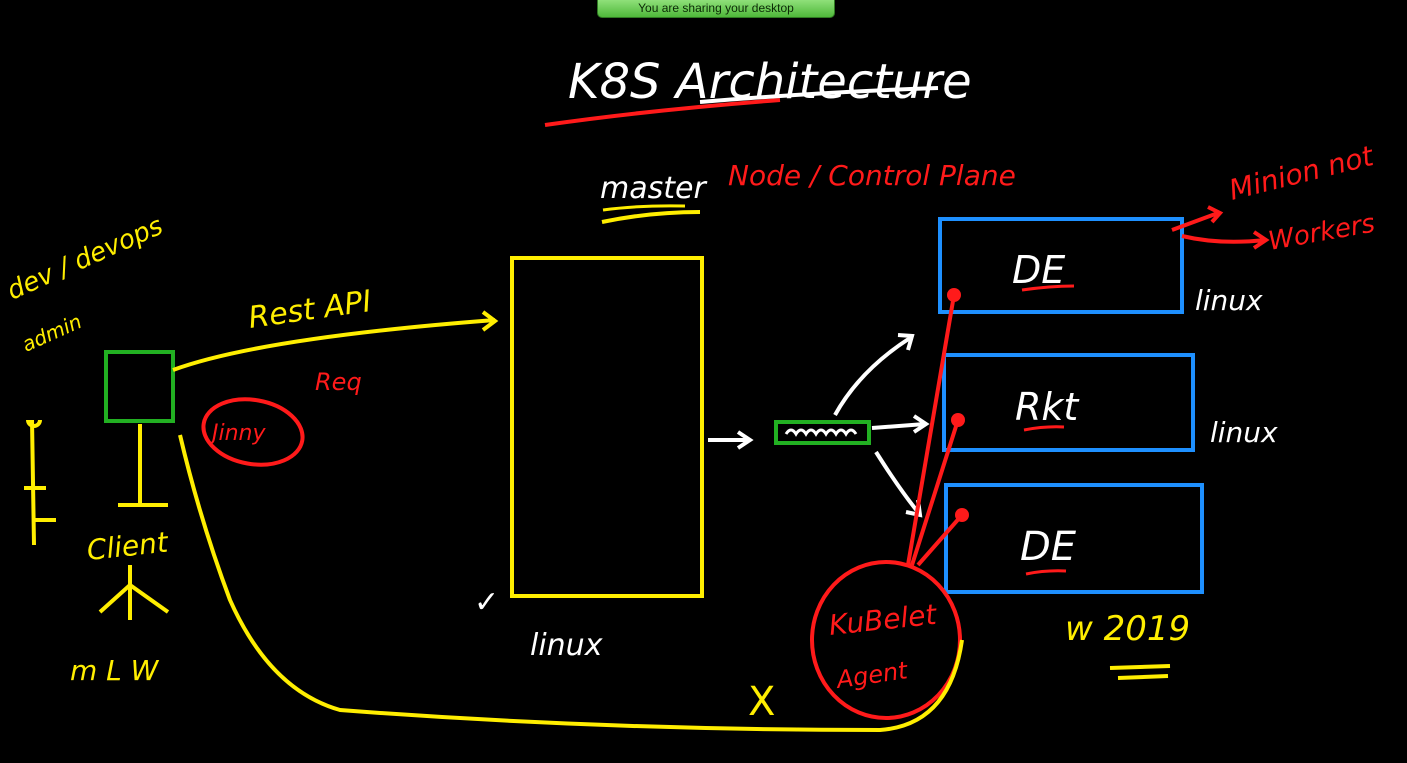  Describe the element at coordinates (607, 427) in the screenshot. I see `master-node-box` at that location.